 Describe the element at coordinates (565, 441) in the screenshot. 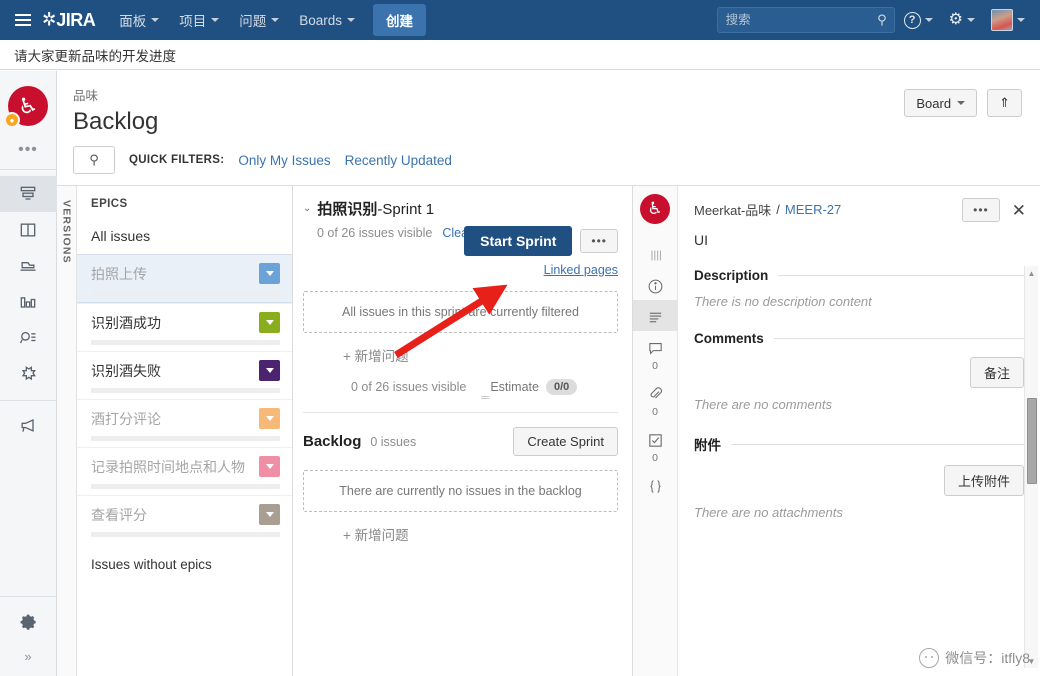

I see `create-sprint-button: Create Sprint` at that location.